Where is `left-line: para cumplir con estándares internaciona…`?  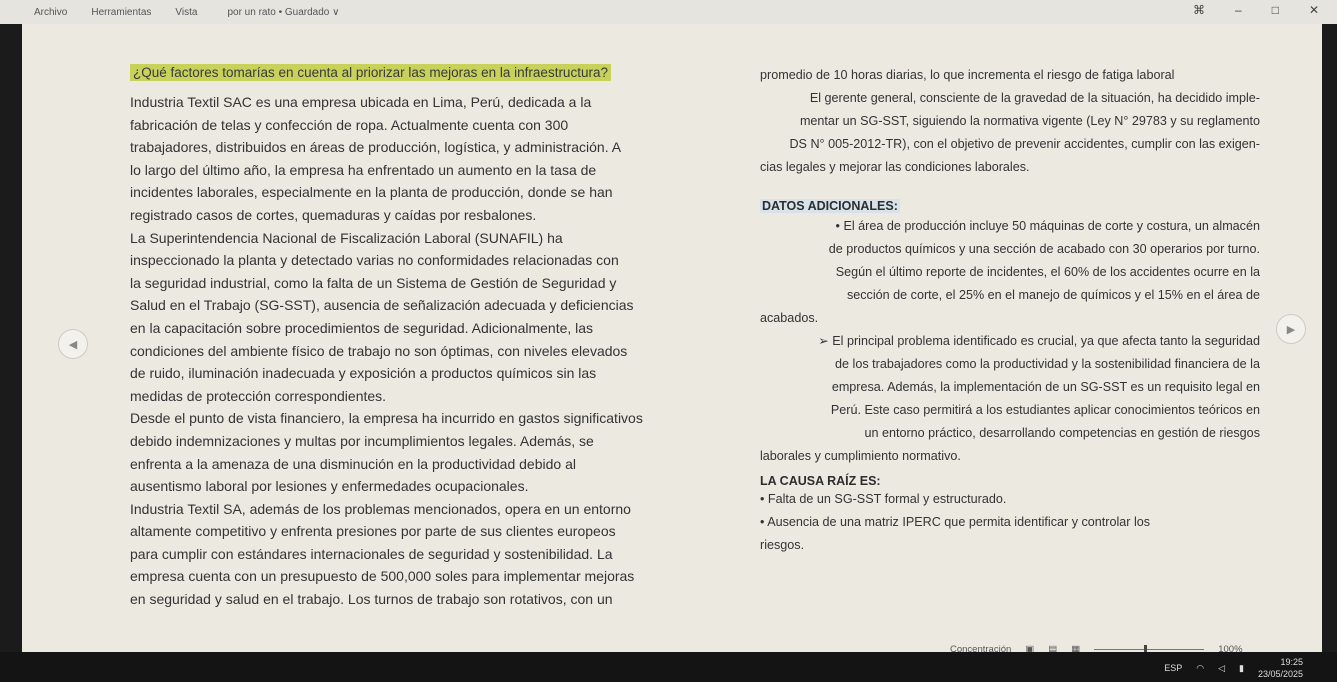
left-line: para cumplir con estándares internaciona… is located at coordinates (371, 553).